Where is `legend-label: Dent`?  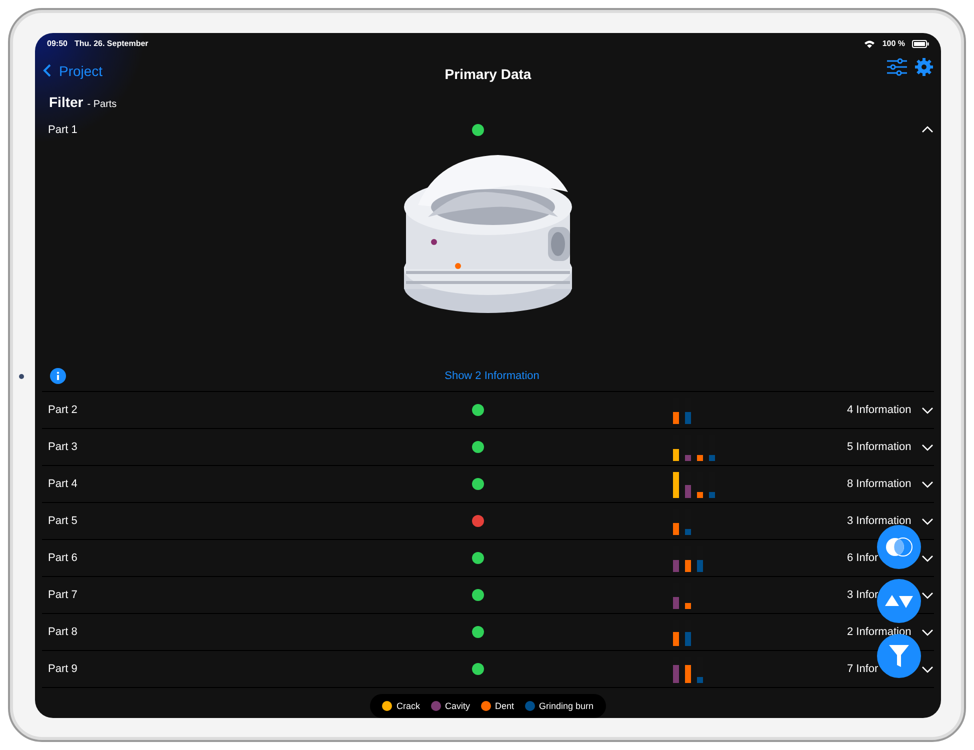
legend-label: Dent is located at coordinates (504, 705).